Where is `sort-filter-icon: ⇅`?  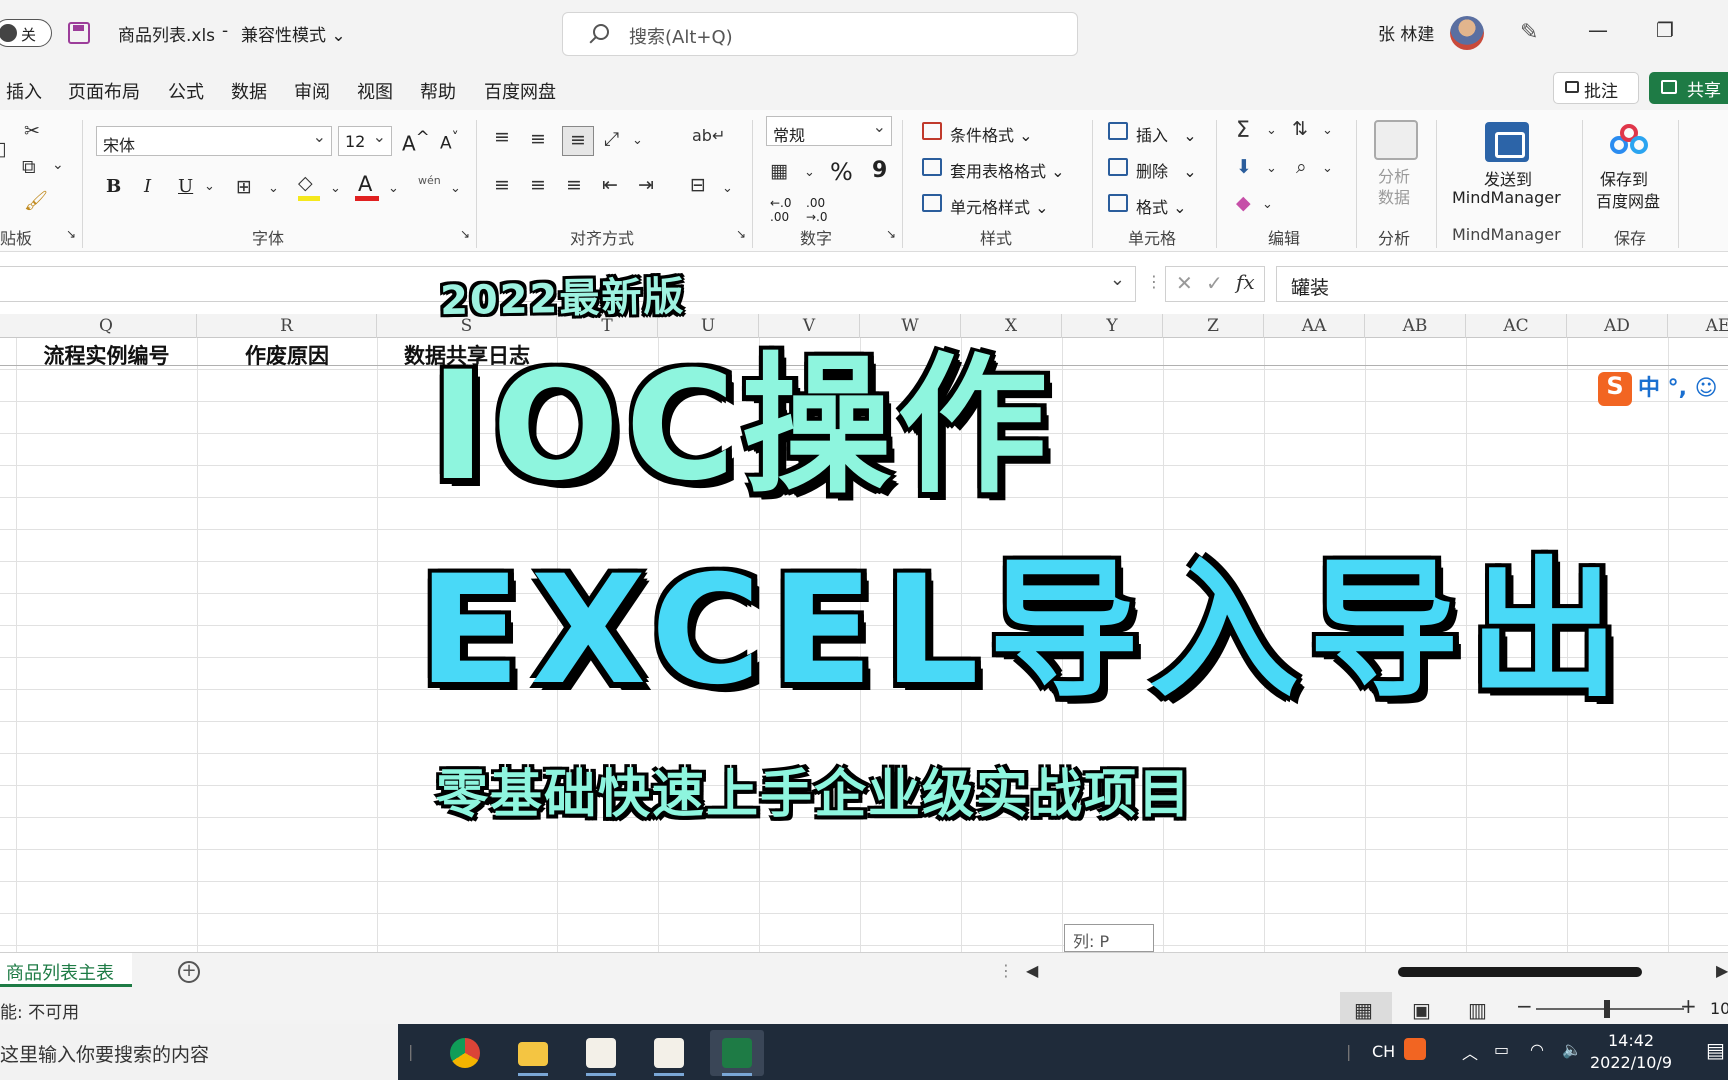 sort-filter-icon: ⇅ is located at coordinates (1300, 129).